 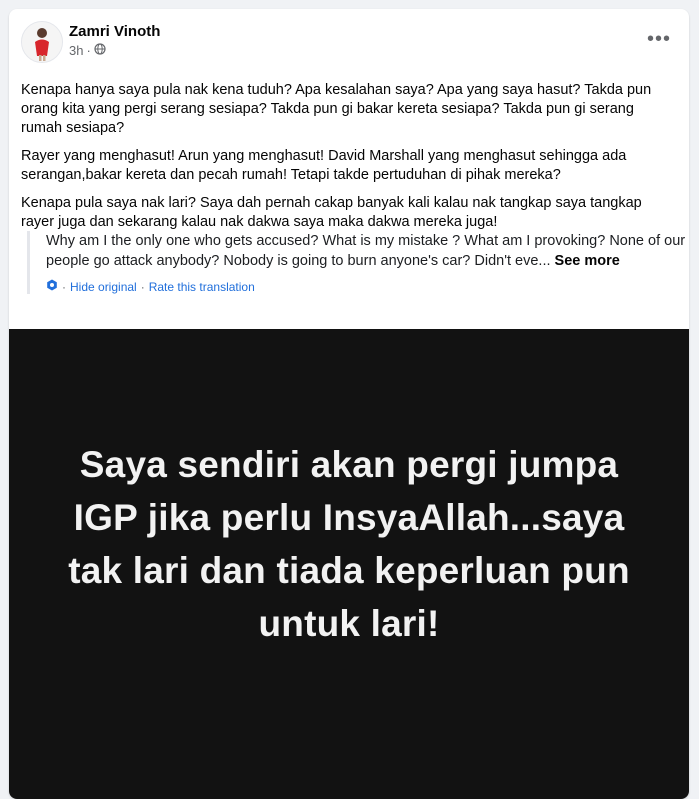 What do you see at coordinates (114, 31) in the screenshot?
I see `author-name: Zamri Vinoth` at bounding box center [114, 31].